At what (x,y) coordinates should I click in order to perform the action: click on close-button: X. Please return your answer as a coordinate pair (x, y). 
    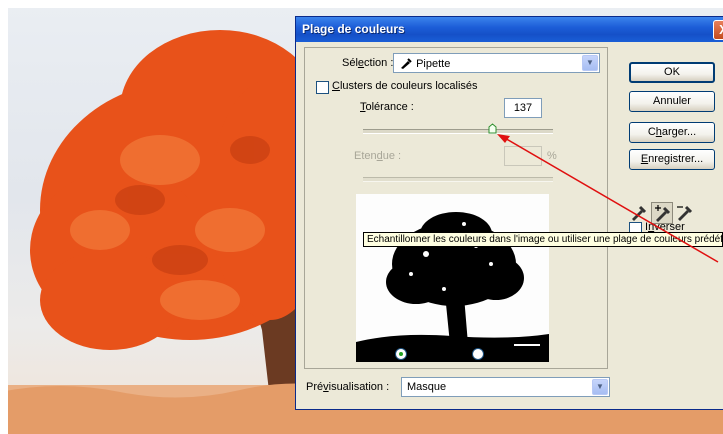
    Looking at the image, I should click on (718, 30).